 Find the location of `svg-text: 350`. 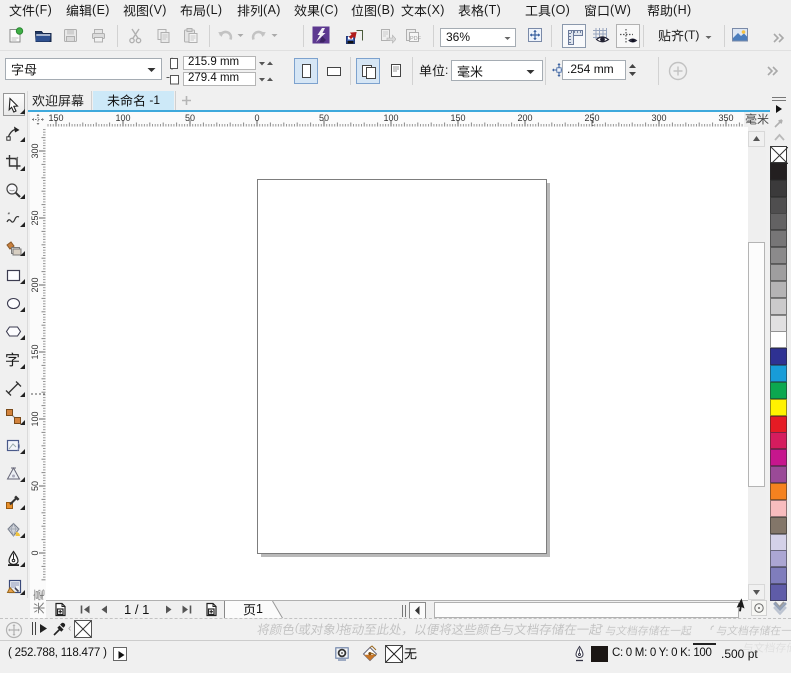

svg-text: 350 is located at coordinates (725, 118).